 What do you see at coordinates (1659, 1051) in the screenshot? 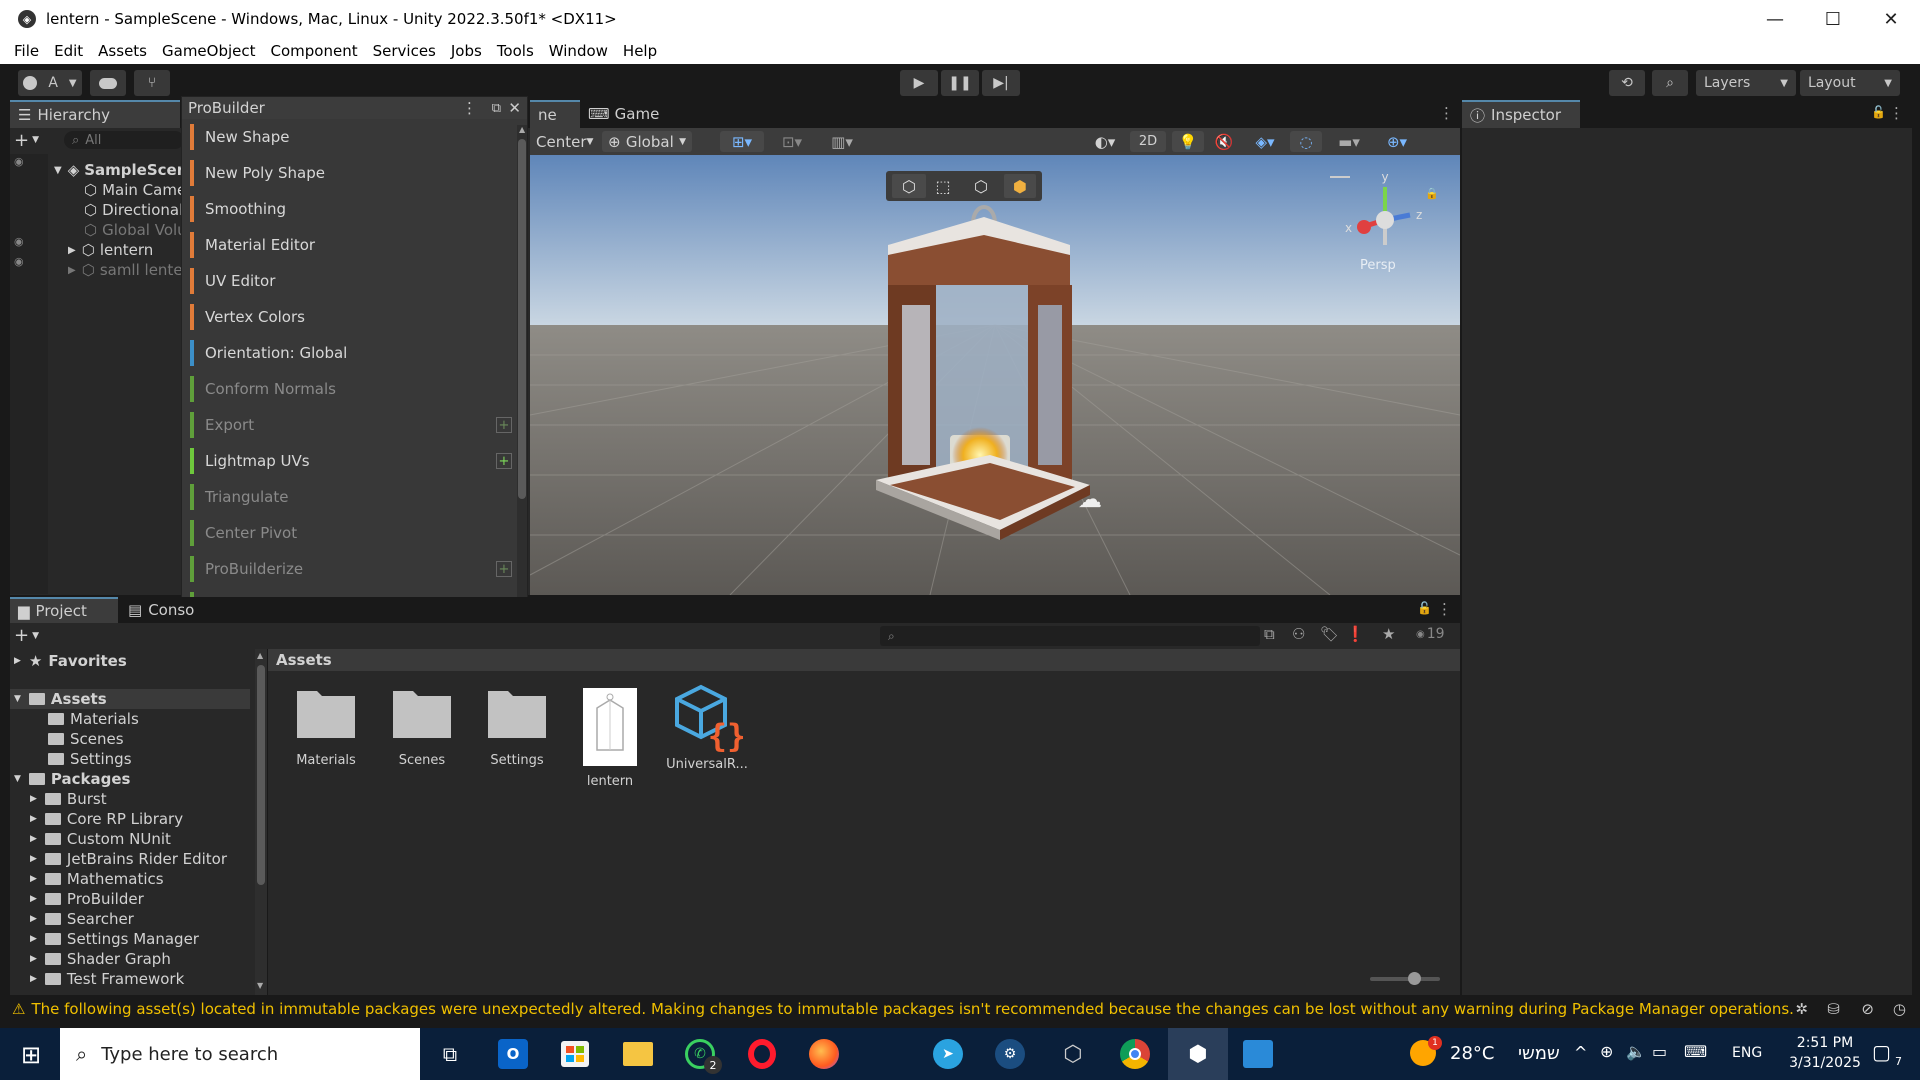
I see `battery-icon: ▭` at bounding box center [1659, 1051].